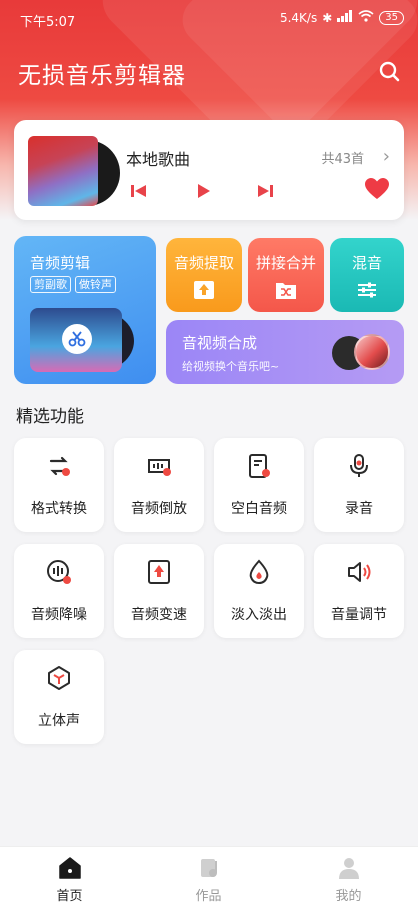 This screenshot has height=910, width=418. Describe the element at coordinates (209, 18) in the screenshot. I see `status-bar: 下午5:07 5.4K/s ✱ 35` at that location.